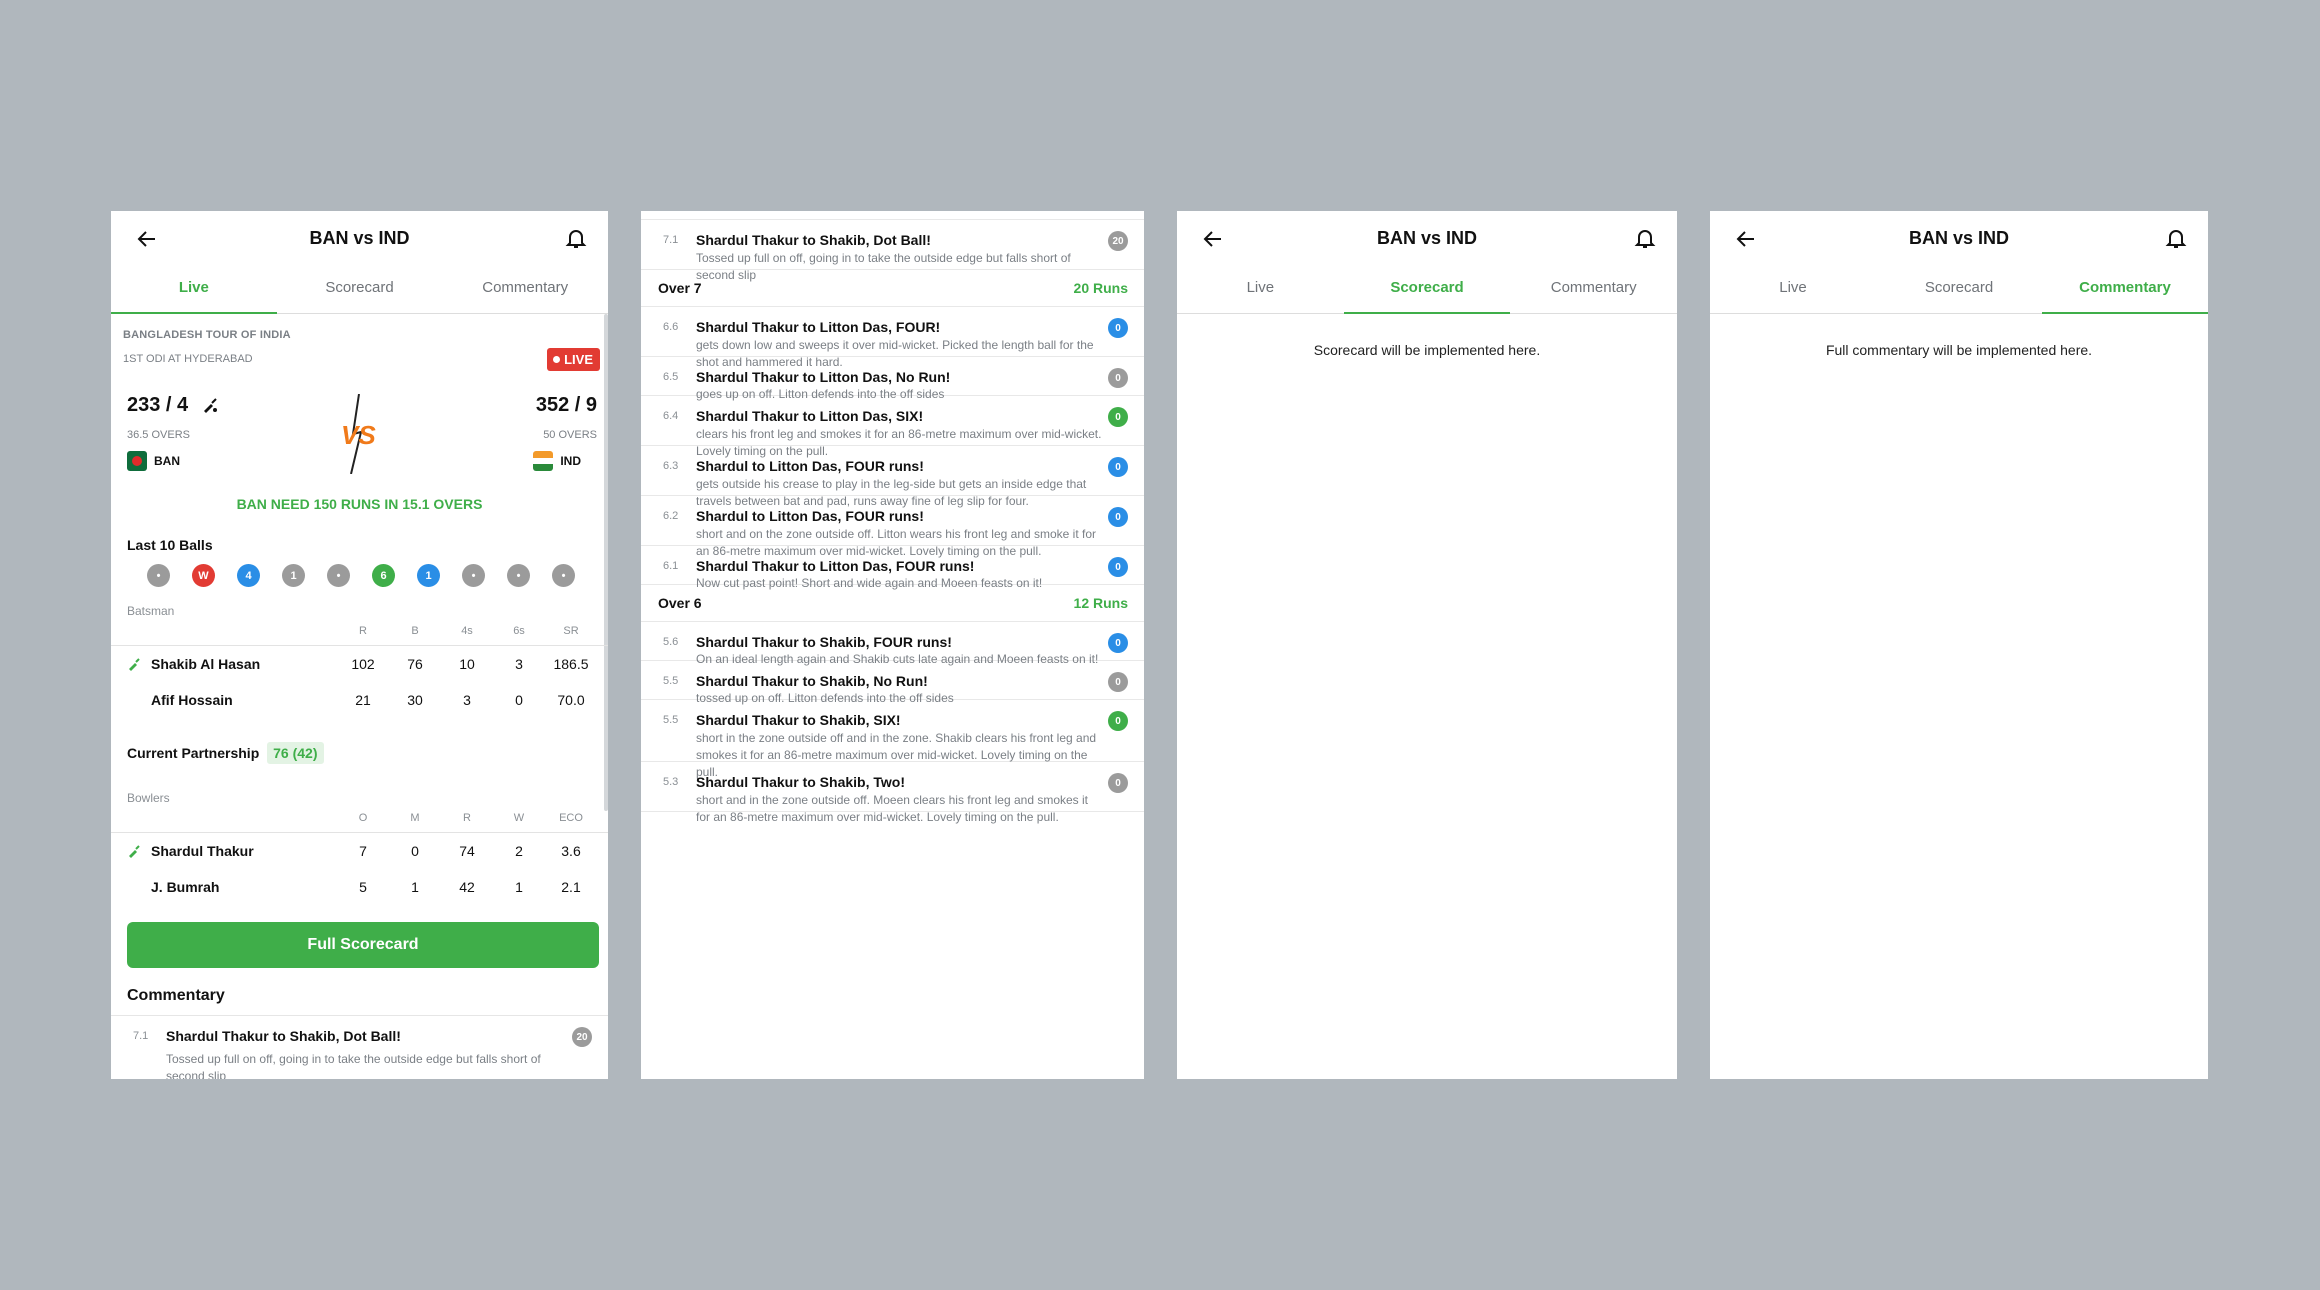 The height and width of the screenshot is (1290, 2320). Describe the element at coordinates (134, 851) in the screenshot. I see `cricket-ball-icon` at that location.